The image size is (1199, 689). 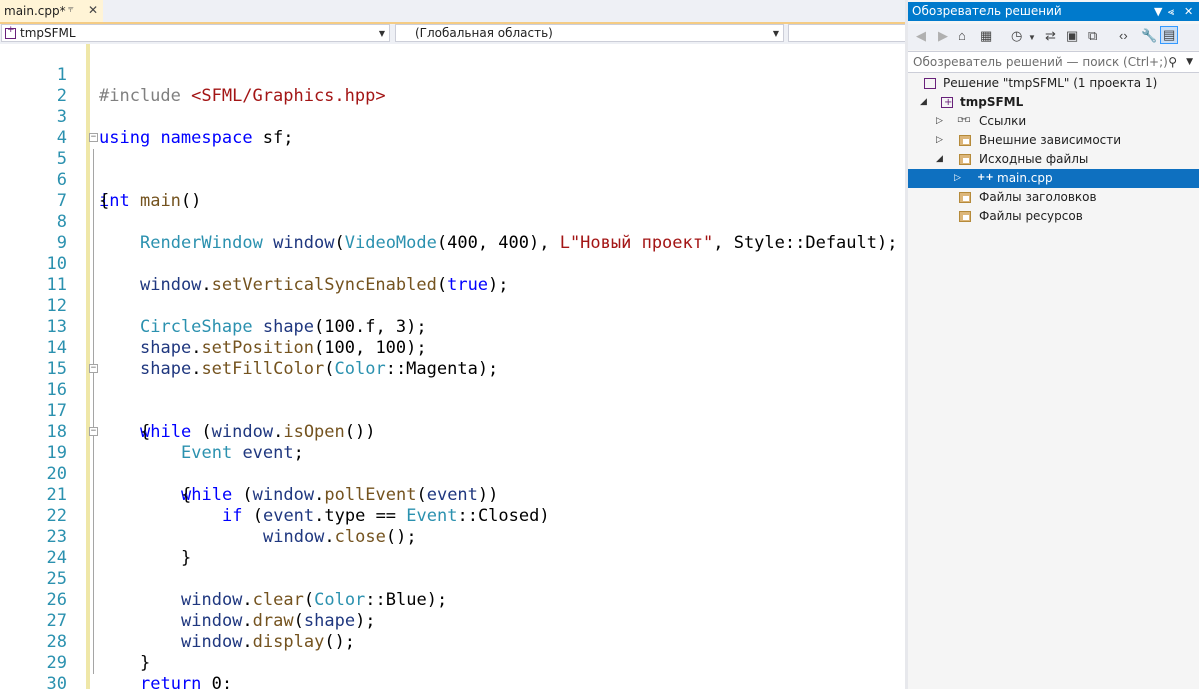 What do you see at coordinates (987, 11) in the screenshot?
I see `solution-explorer-title: Обозреватель решений` at bounding box center [987, 11].